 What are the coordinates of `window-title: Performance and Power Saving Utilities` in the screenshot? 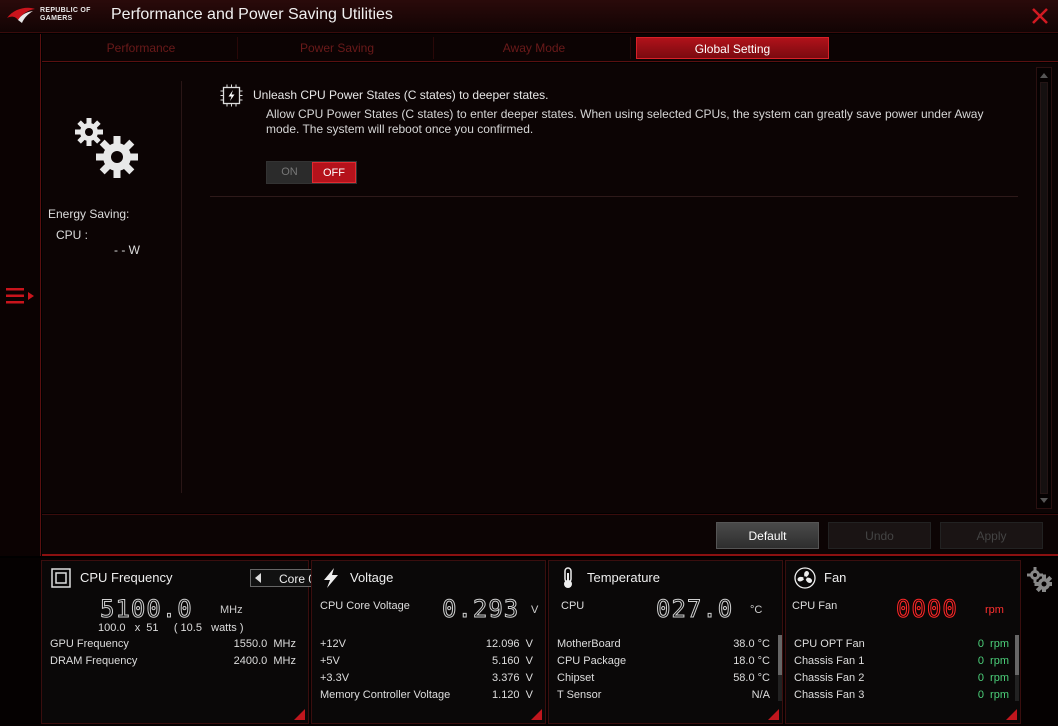 It's located at (252, 14).